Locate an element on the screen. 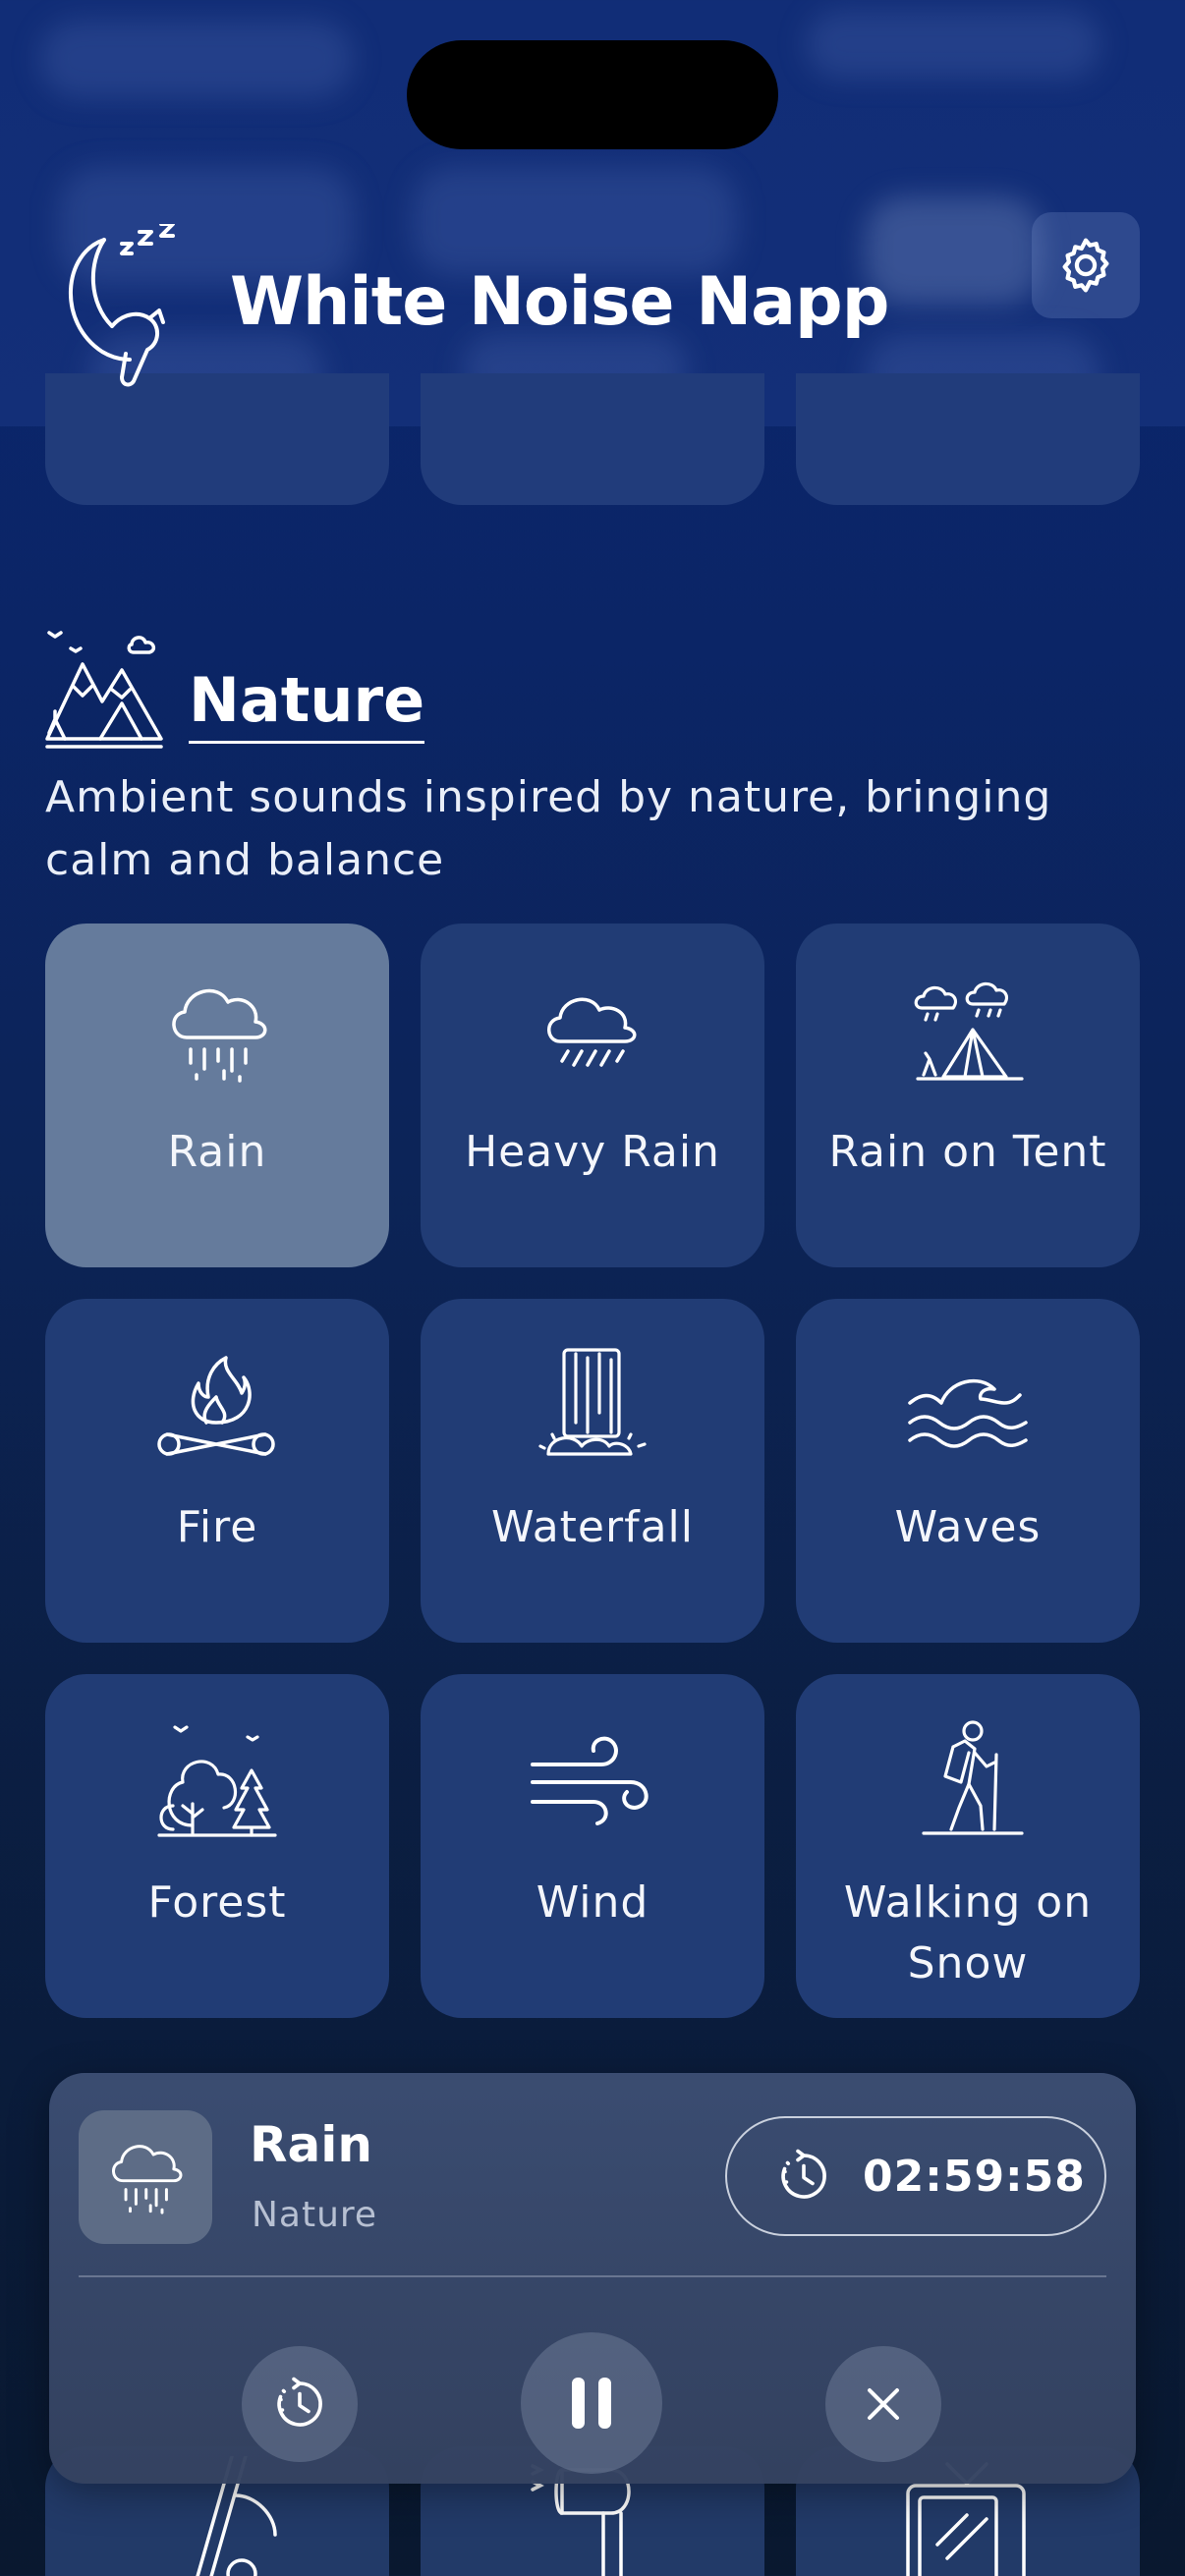  dynamic-island is located at coordinates (592, 94).